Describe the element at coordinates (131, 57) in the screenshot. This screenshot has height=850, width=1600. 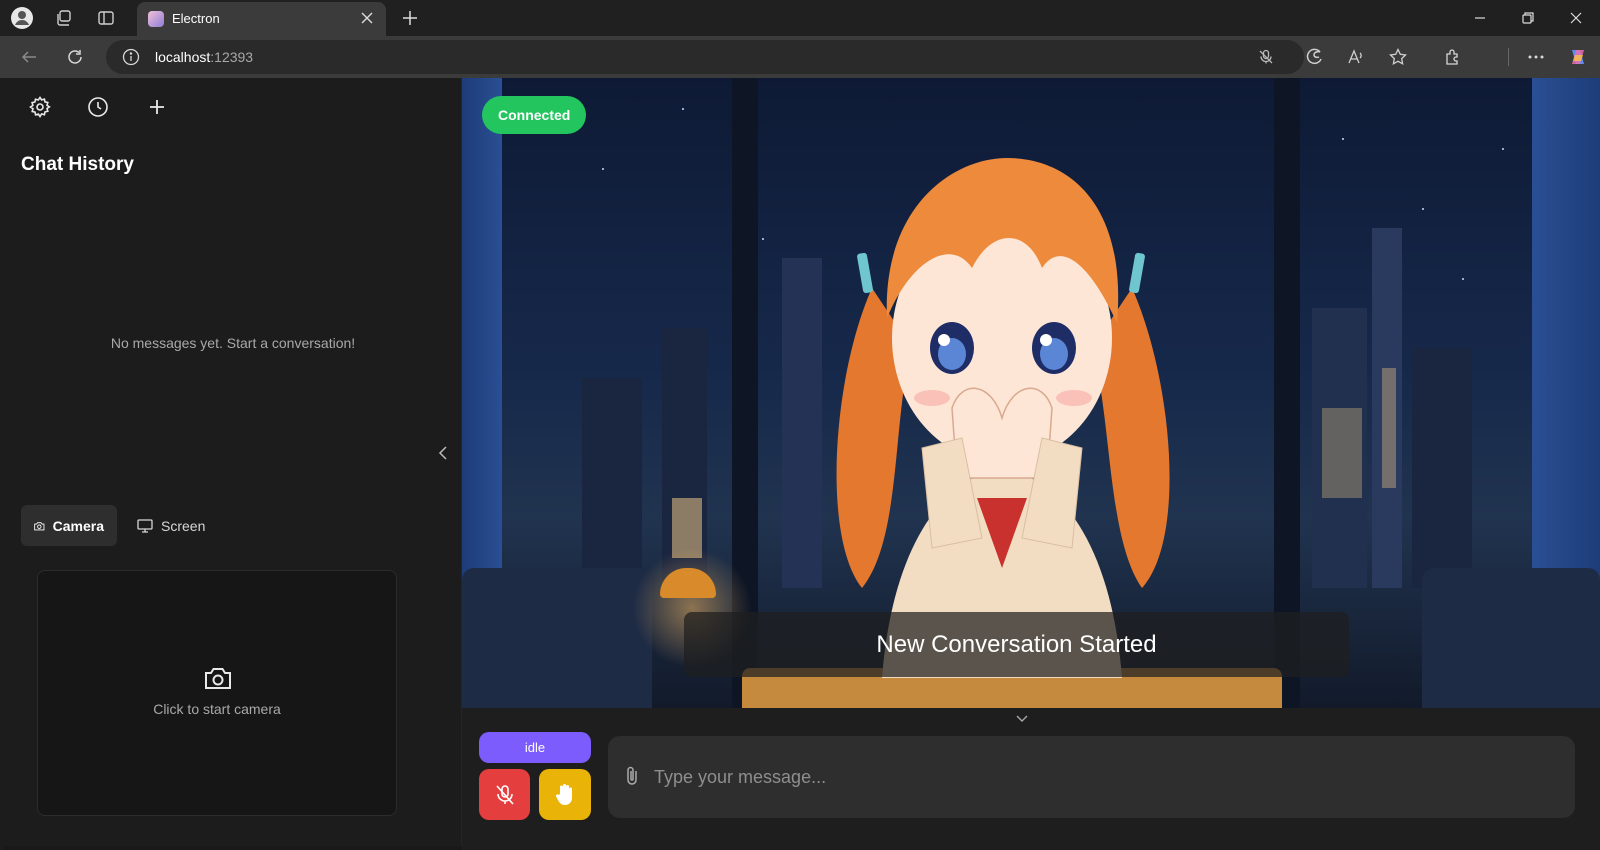
I see `site-info-icon` at that location.